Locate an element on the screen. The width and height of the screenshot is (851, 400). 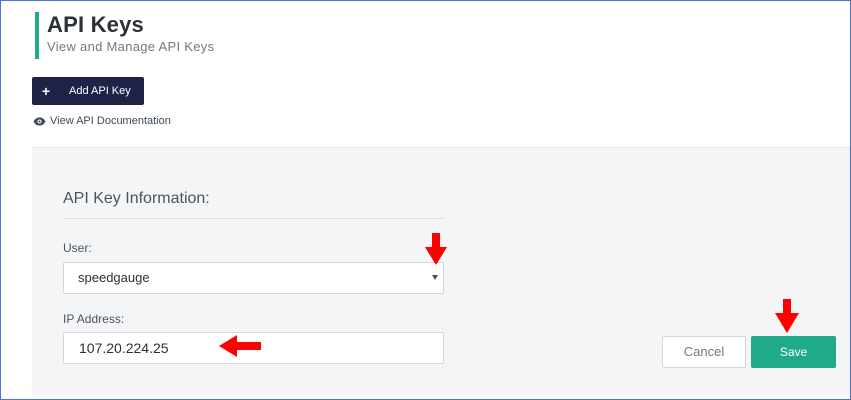
section-title: API Key Information: is located at coordinates (136, 198).